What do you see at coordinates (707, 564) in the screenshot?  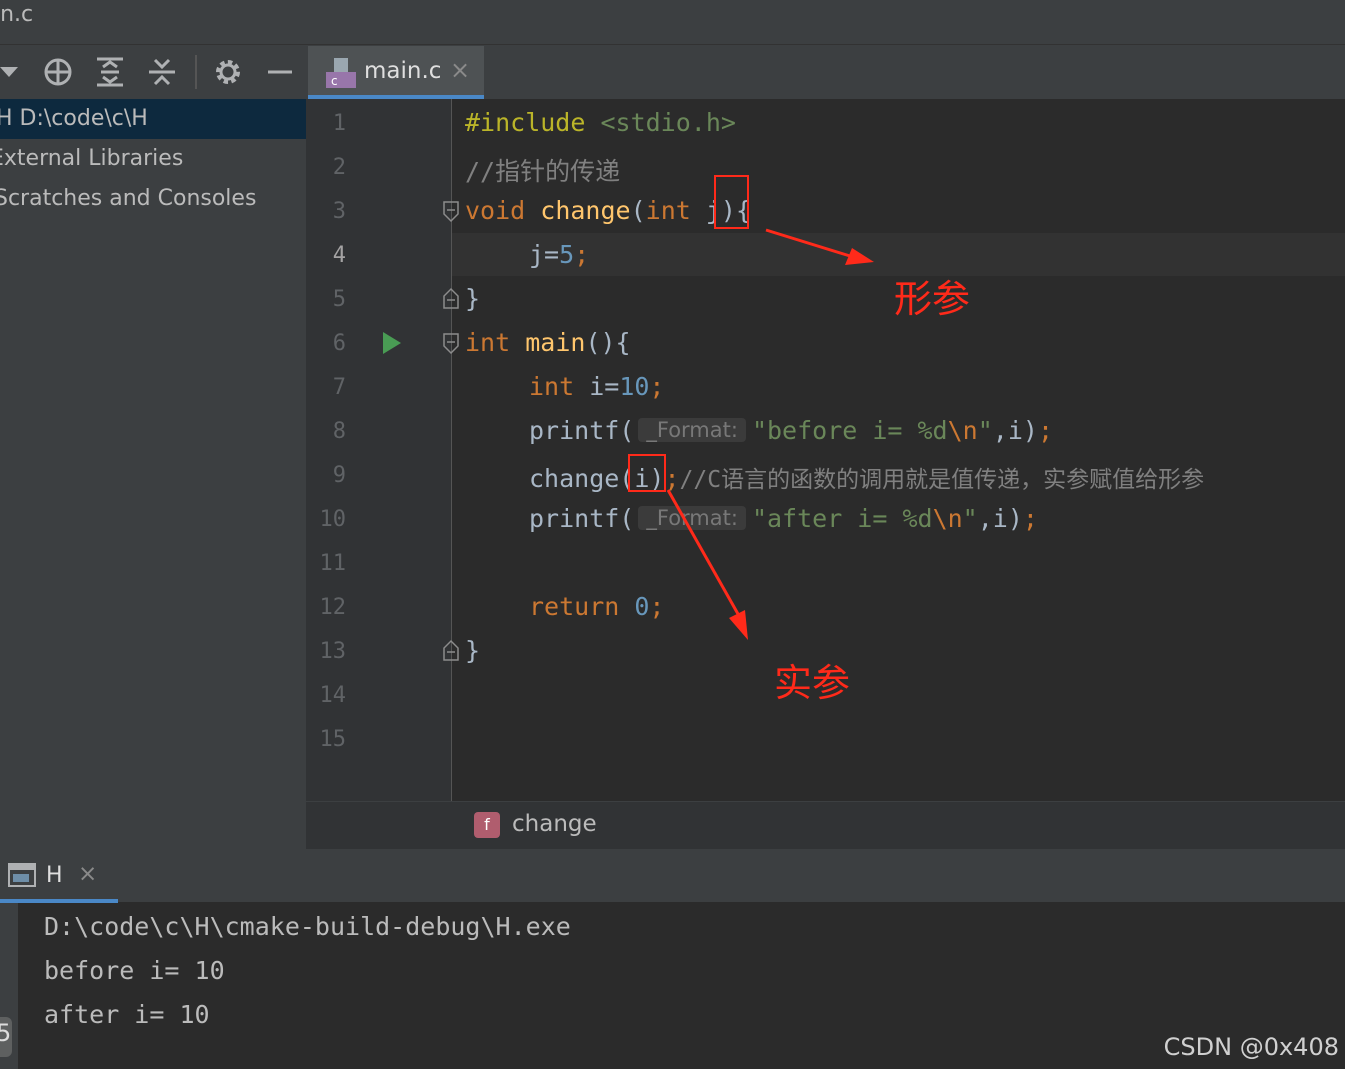 I see `arrow-to-actual-param-label` at bounding box center [707, 564].